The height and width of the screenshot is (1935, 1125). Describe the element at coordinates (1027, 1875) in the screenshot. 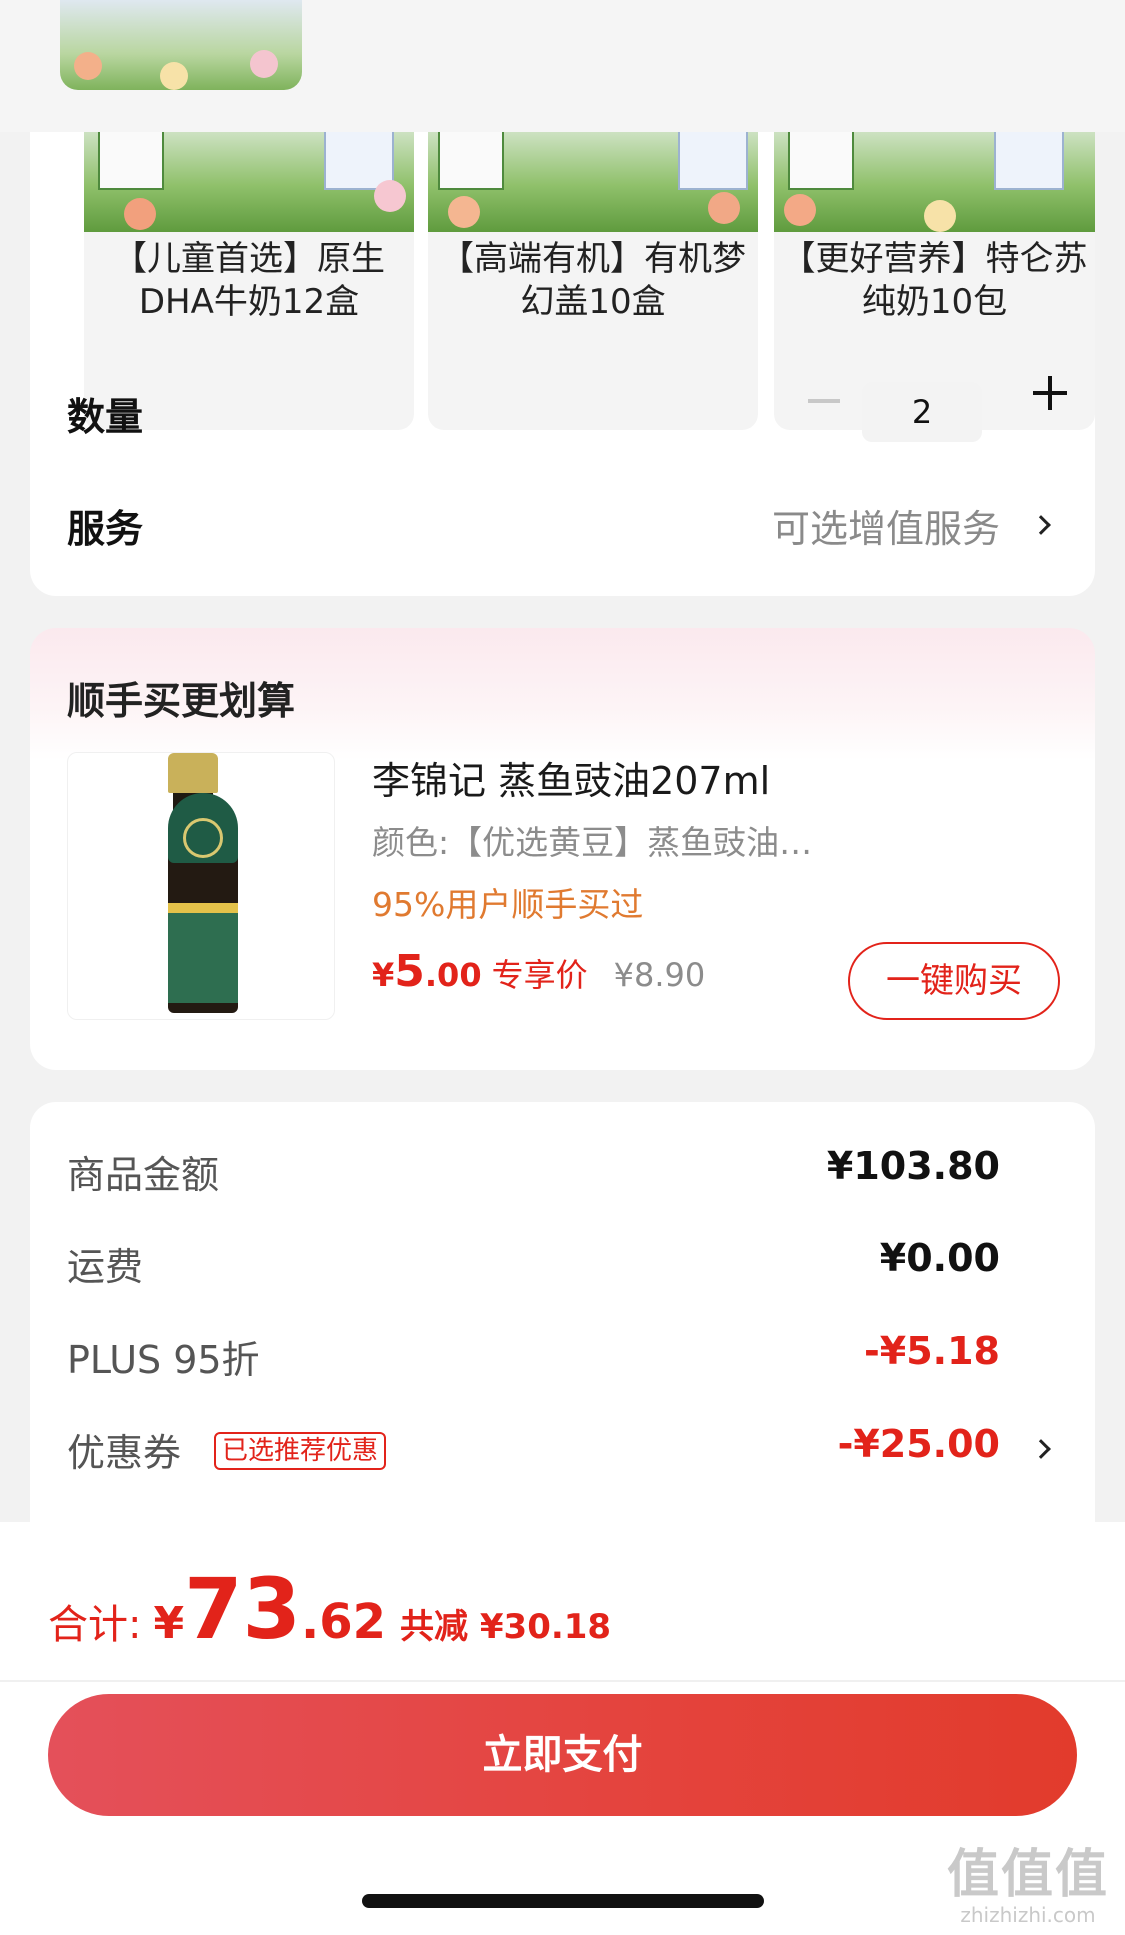

I see `watermark-logo: 值值值` at that location.